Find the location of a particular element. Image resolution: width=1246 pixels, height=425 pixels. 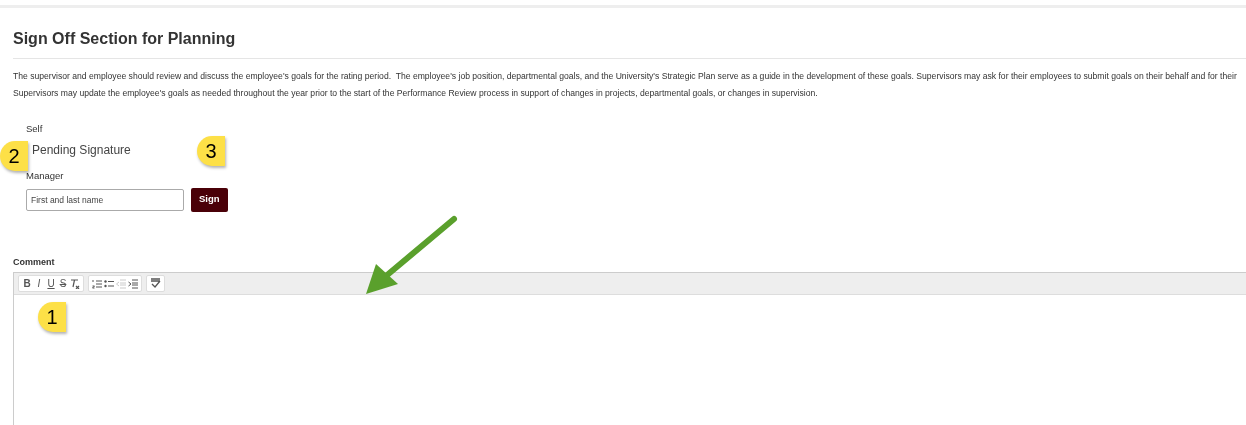

sign-button: Sign is located at coordinates (209, 199).